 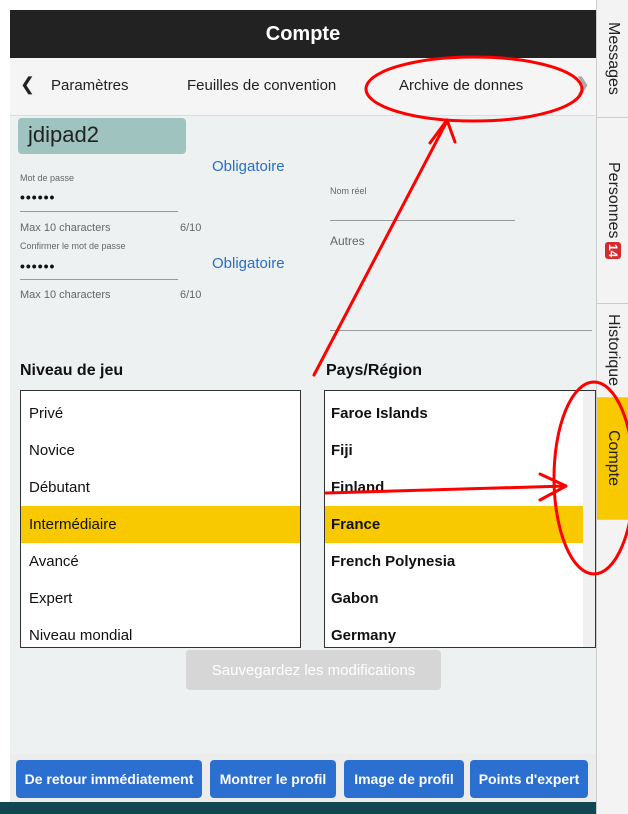 What do you see at coordinates (404, 779) in the screenshot?
I see `profile-image-button: Image de profil` at bounding box center [404, 779].